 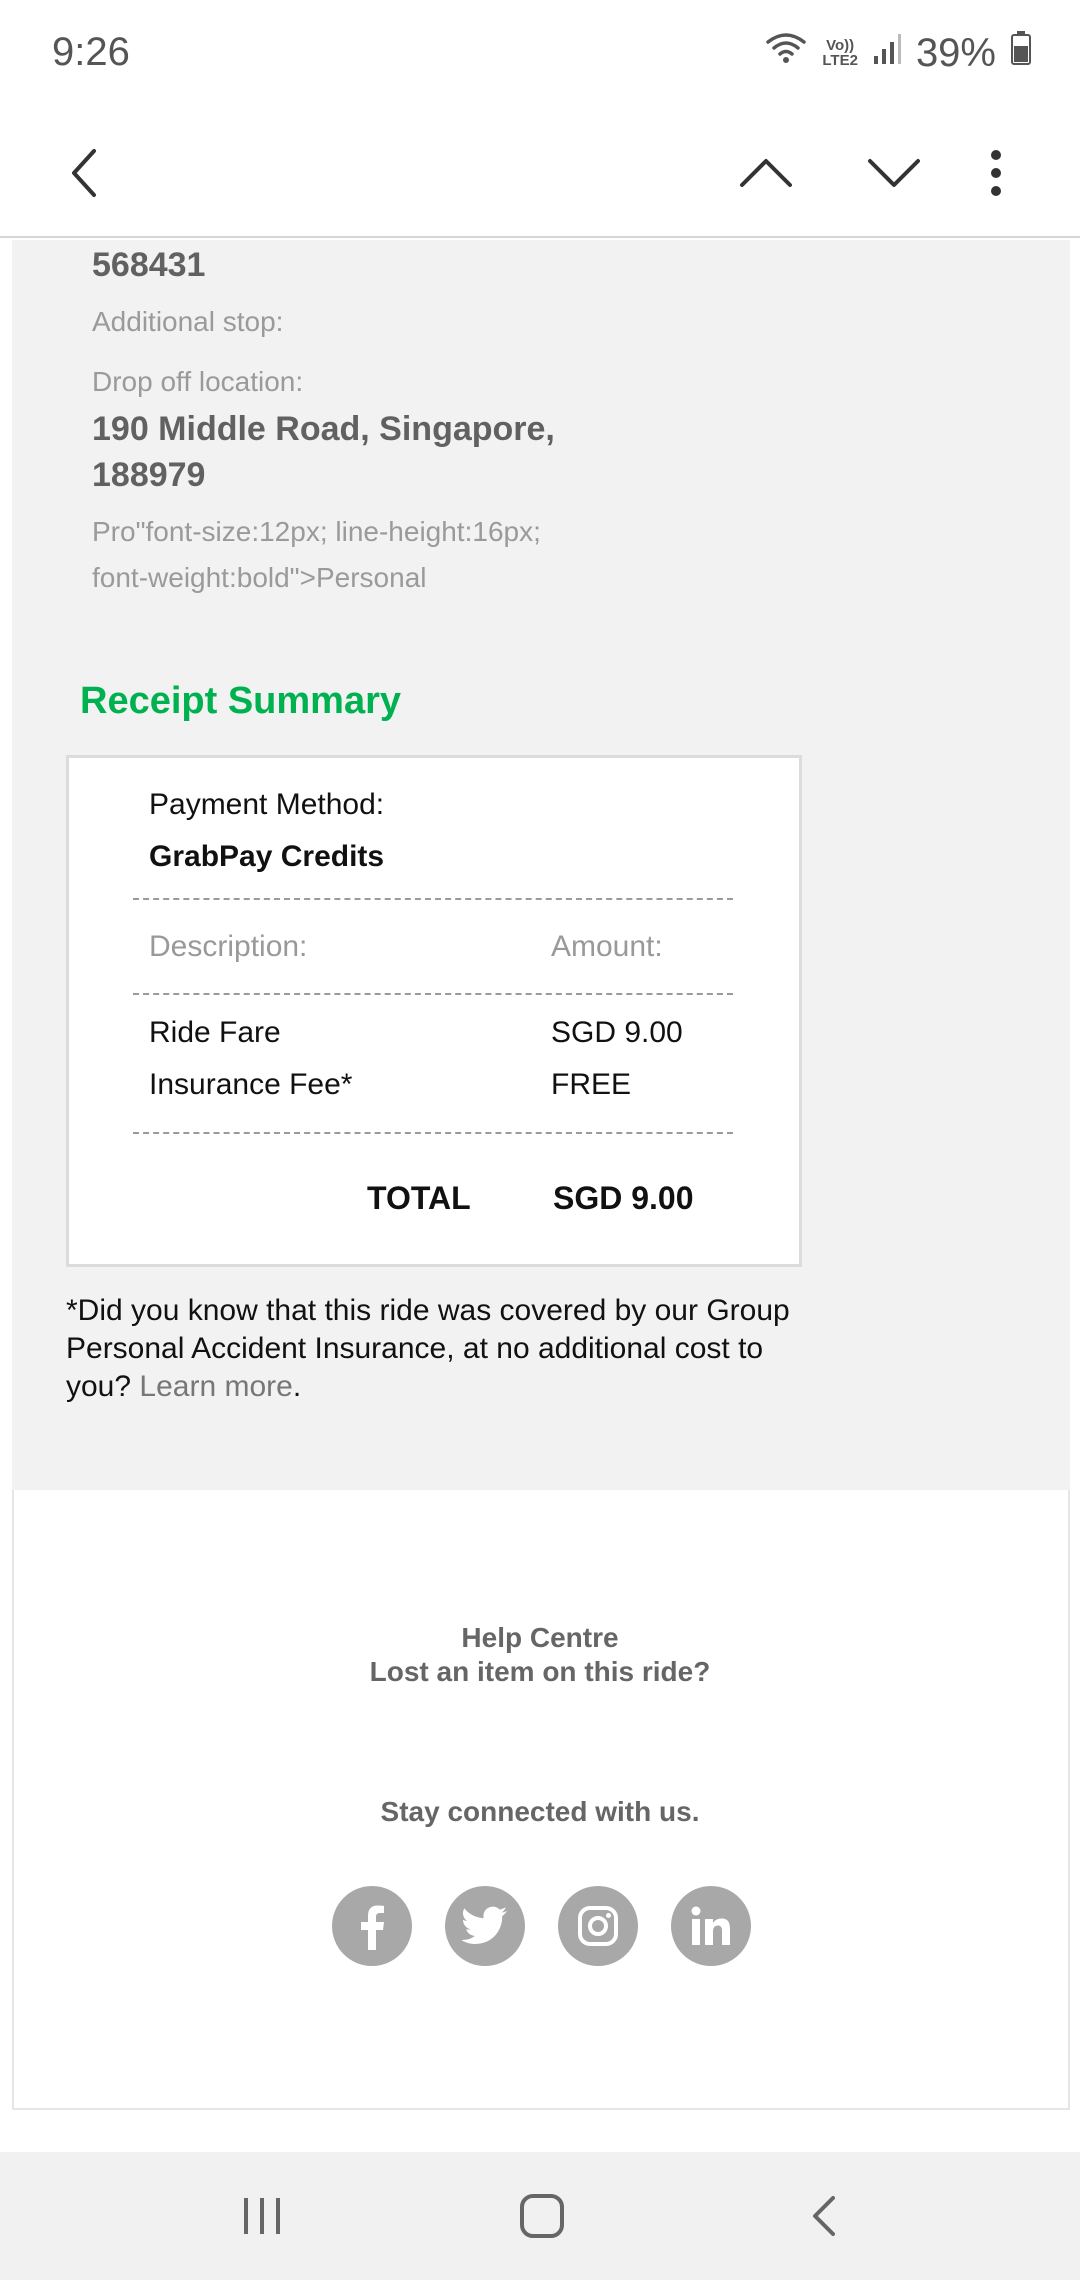 What do you see at coordinates (540, 1811) in the screenshot?
I see `stay-connected-text: Stay connected with us.` at bounding box center [540, 1811].